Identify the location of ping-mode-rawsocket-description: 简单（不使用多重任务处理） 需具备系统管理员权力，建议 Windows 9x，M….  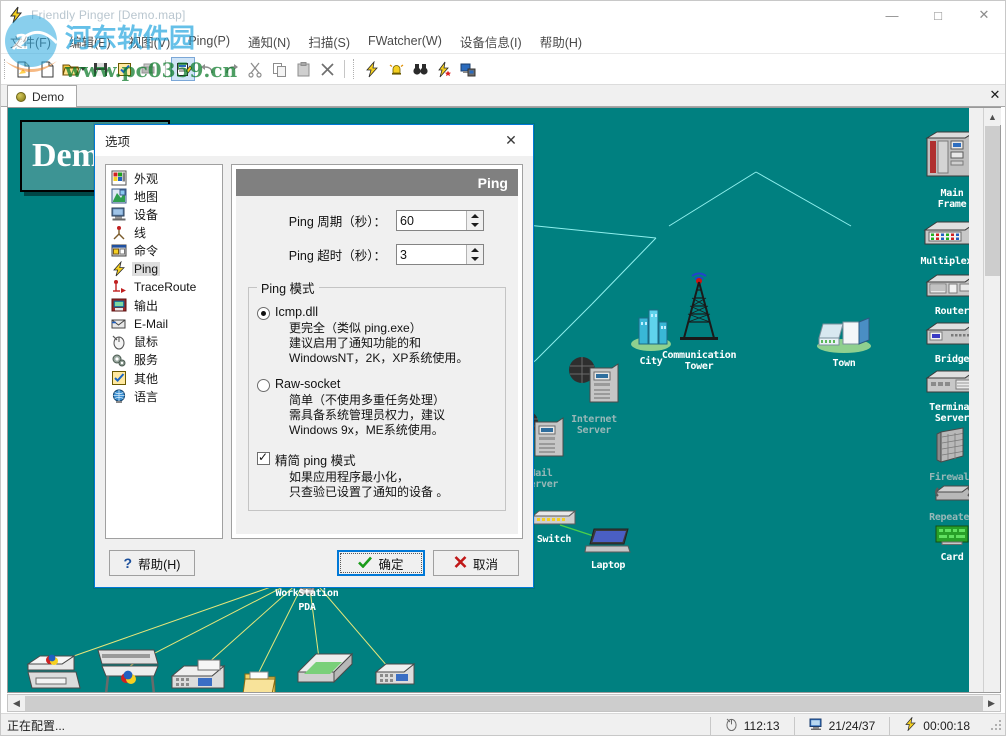
(367, 415).